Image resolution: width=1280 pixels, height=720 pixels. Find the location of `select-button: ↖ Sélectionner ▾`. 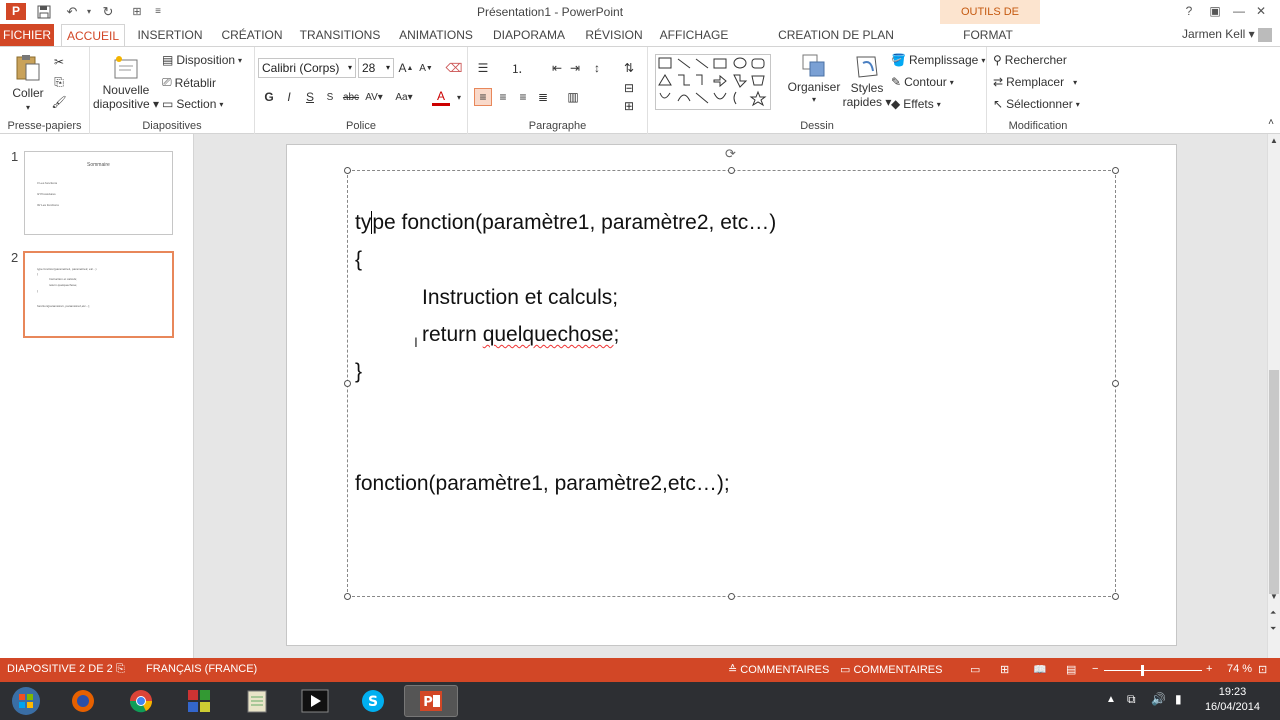

select-button: ↖ Sélectionner ▾ is located at coordinates (1036, 104).